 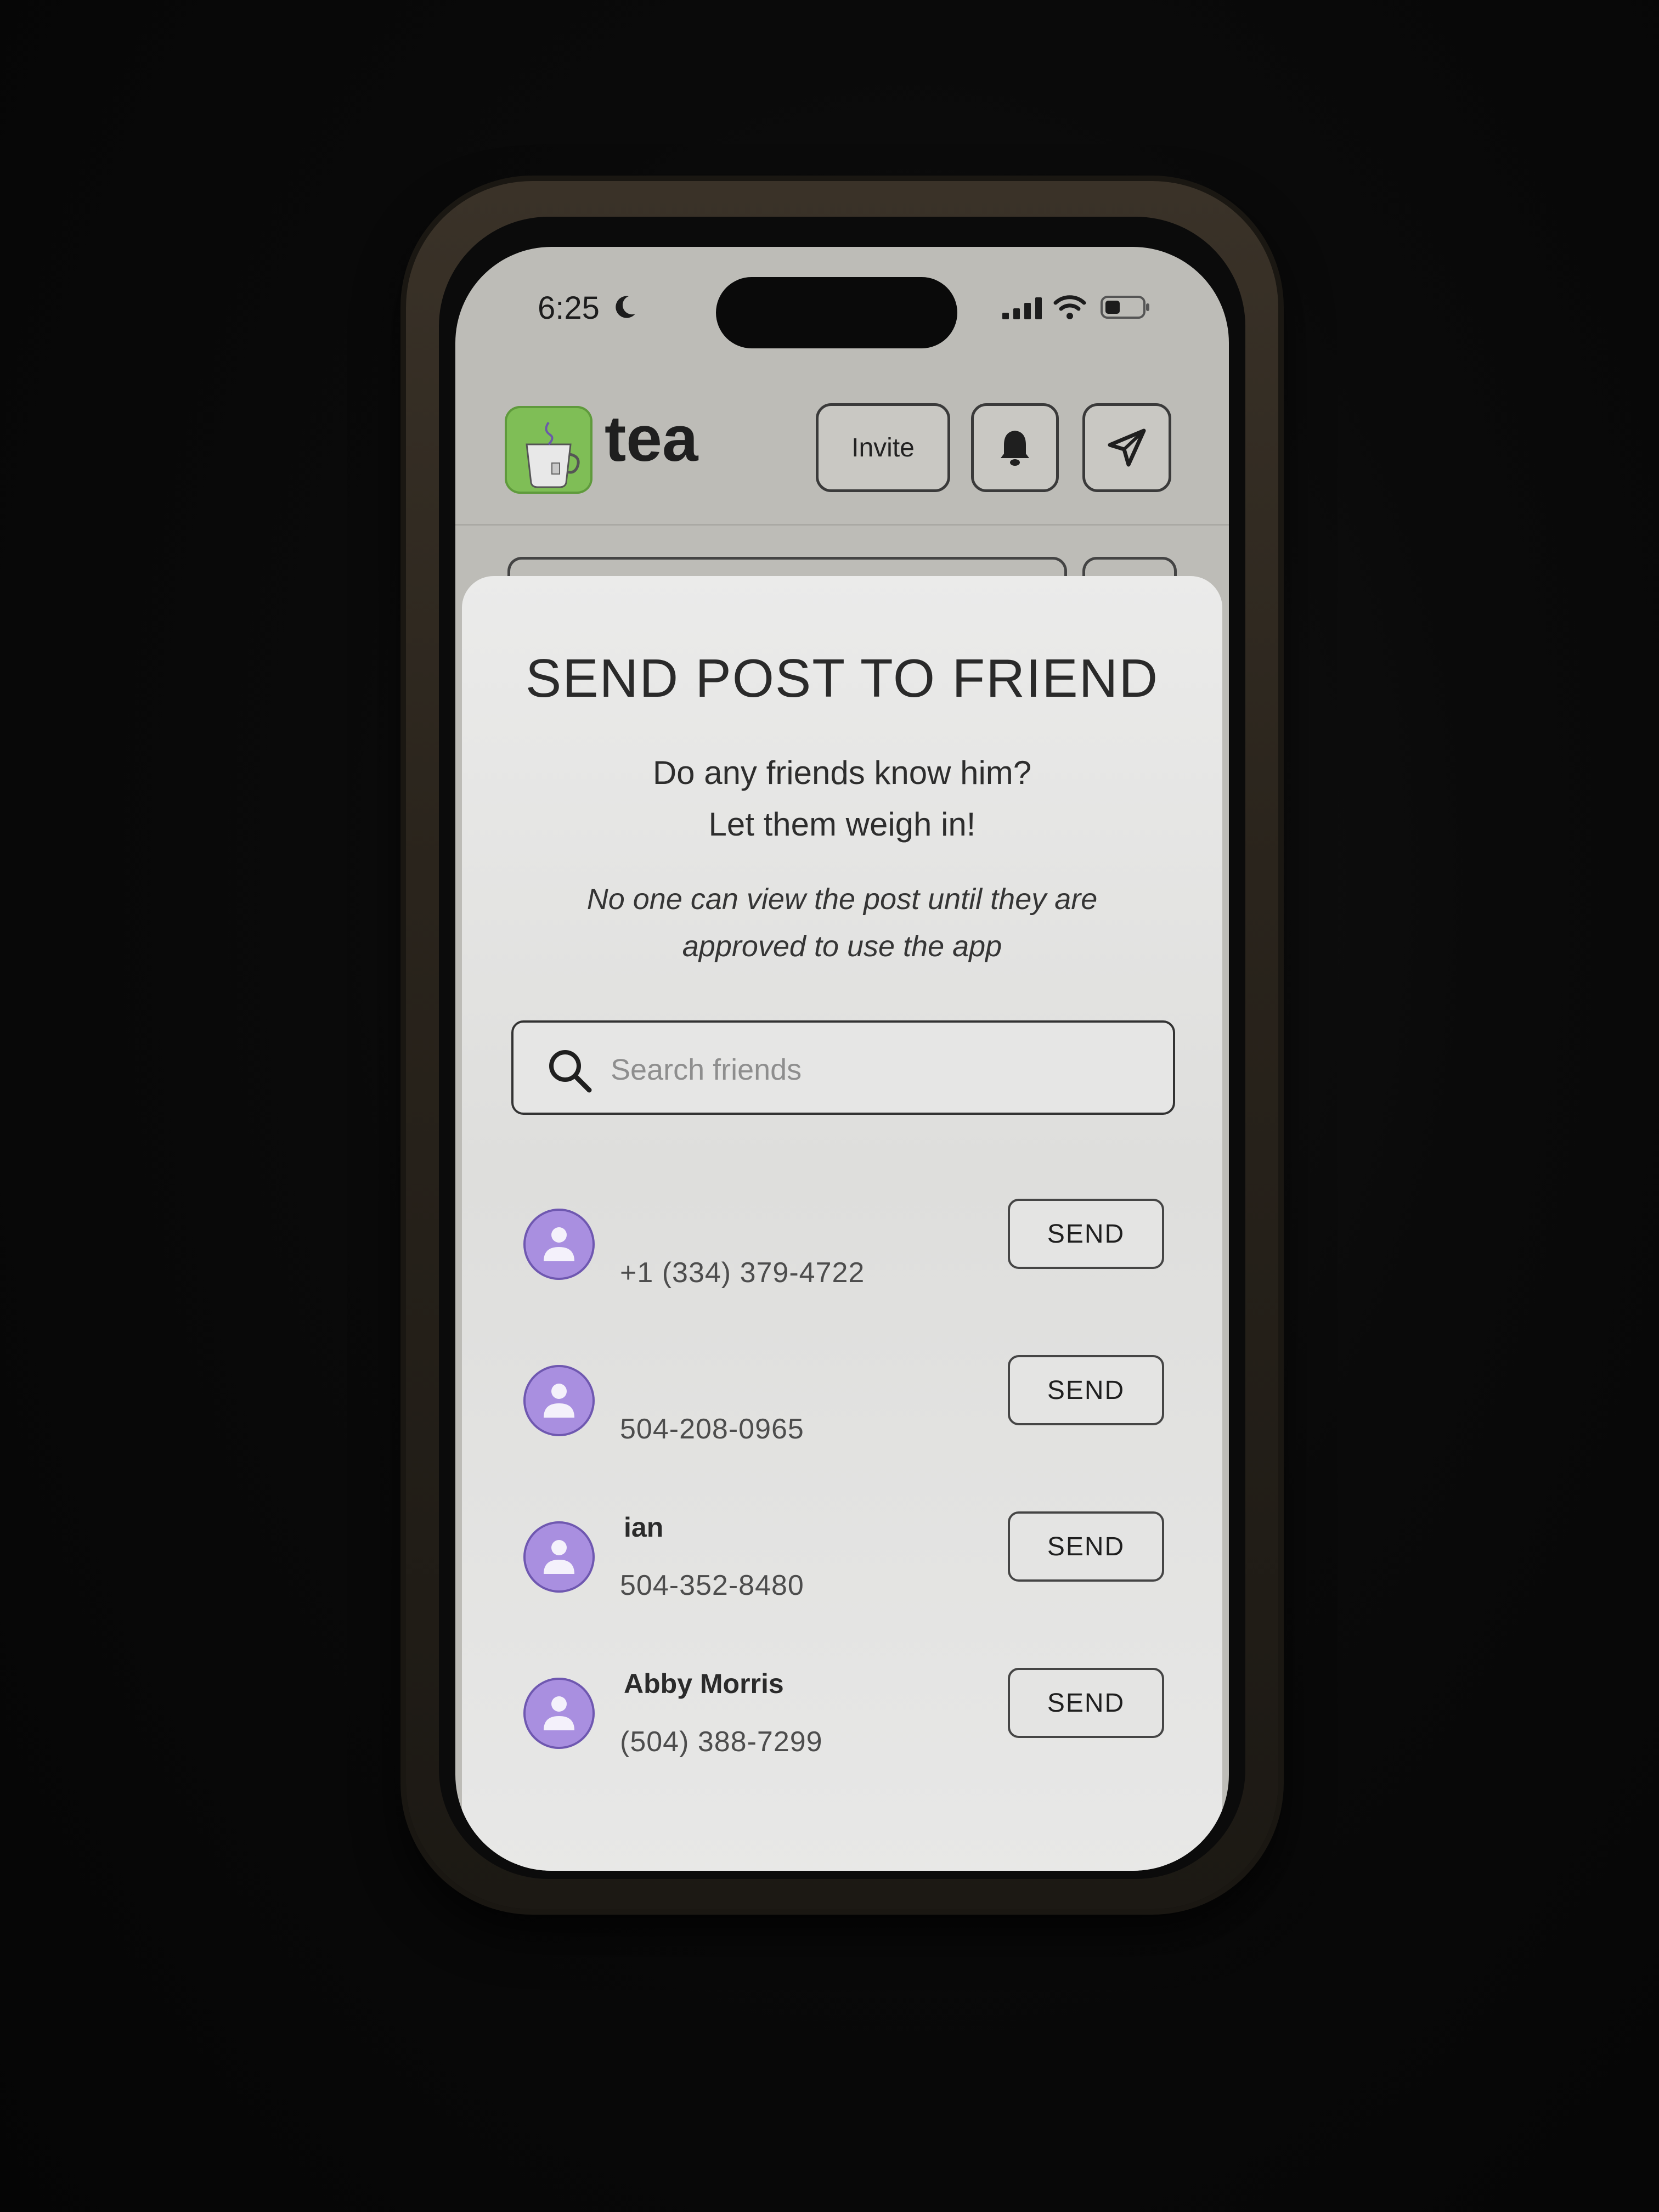 I want to click on app-logo, so click(x=548, y=450).